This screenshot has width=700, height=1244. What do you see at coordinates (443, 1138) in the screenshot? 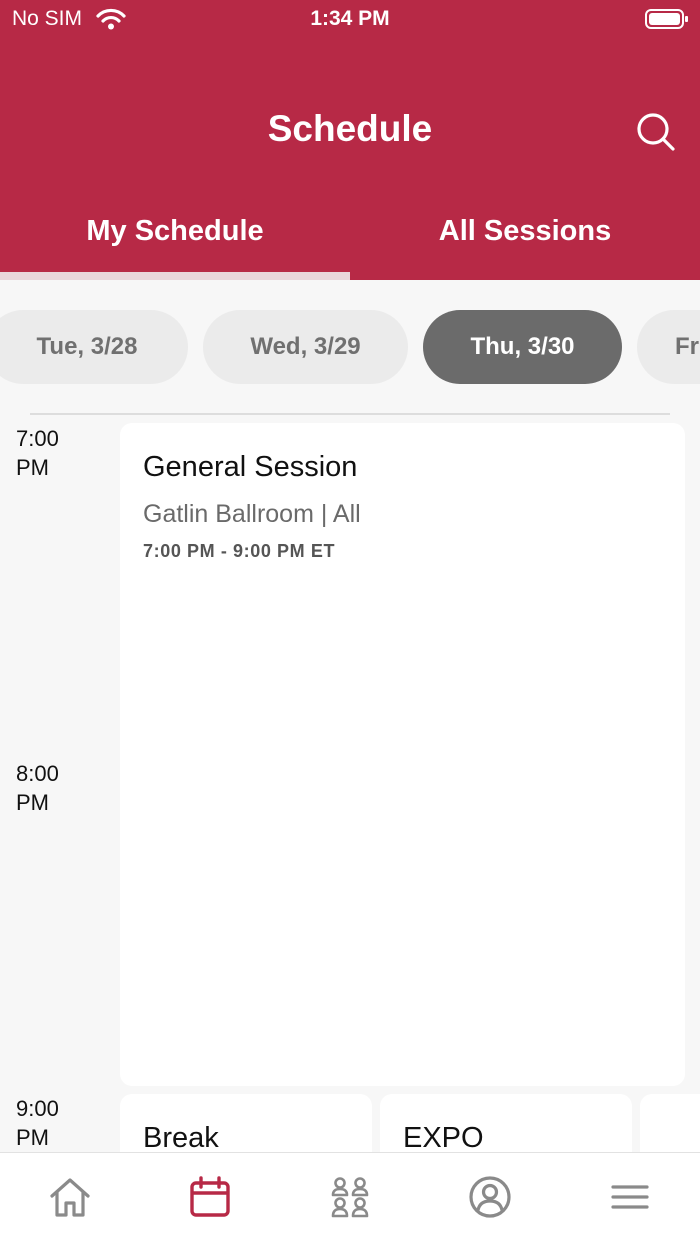
I see `session-title: EXPO` at bounding box center [443, 1138].